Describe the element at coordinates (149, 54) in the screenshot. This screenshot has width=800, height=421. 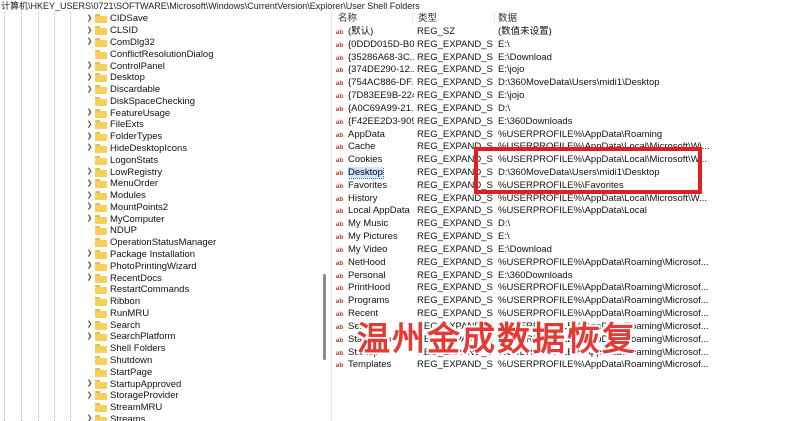
I see `tree-item: ConflictResolutionDialog` at that location.